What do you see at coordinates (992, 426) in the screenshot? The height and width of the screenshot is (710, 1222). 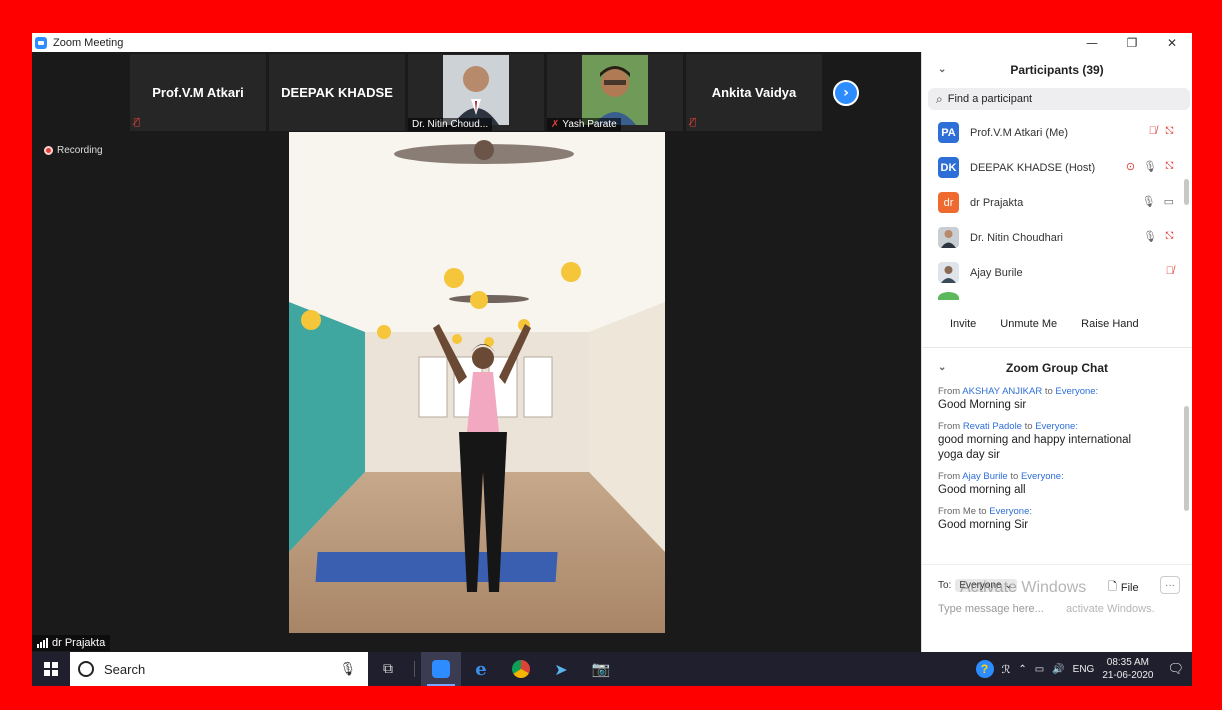 I see `sender-name: Revati Padole` at bounding box center [992, 426].